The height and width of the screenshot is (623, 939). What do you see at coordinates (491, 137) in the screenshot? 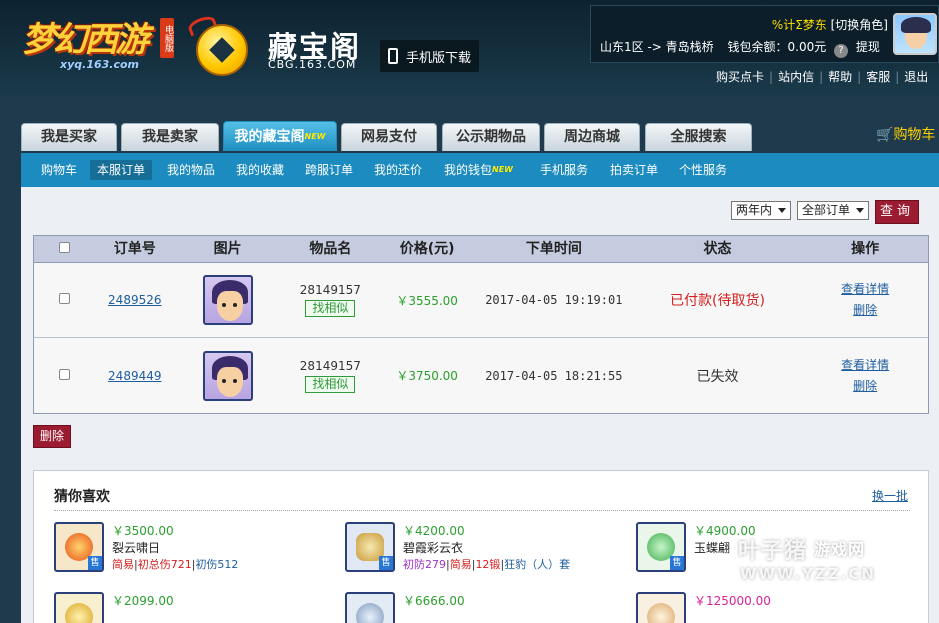
I see `tab-public-items: 公示期物品` at bounding box center [491, 137].